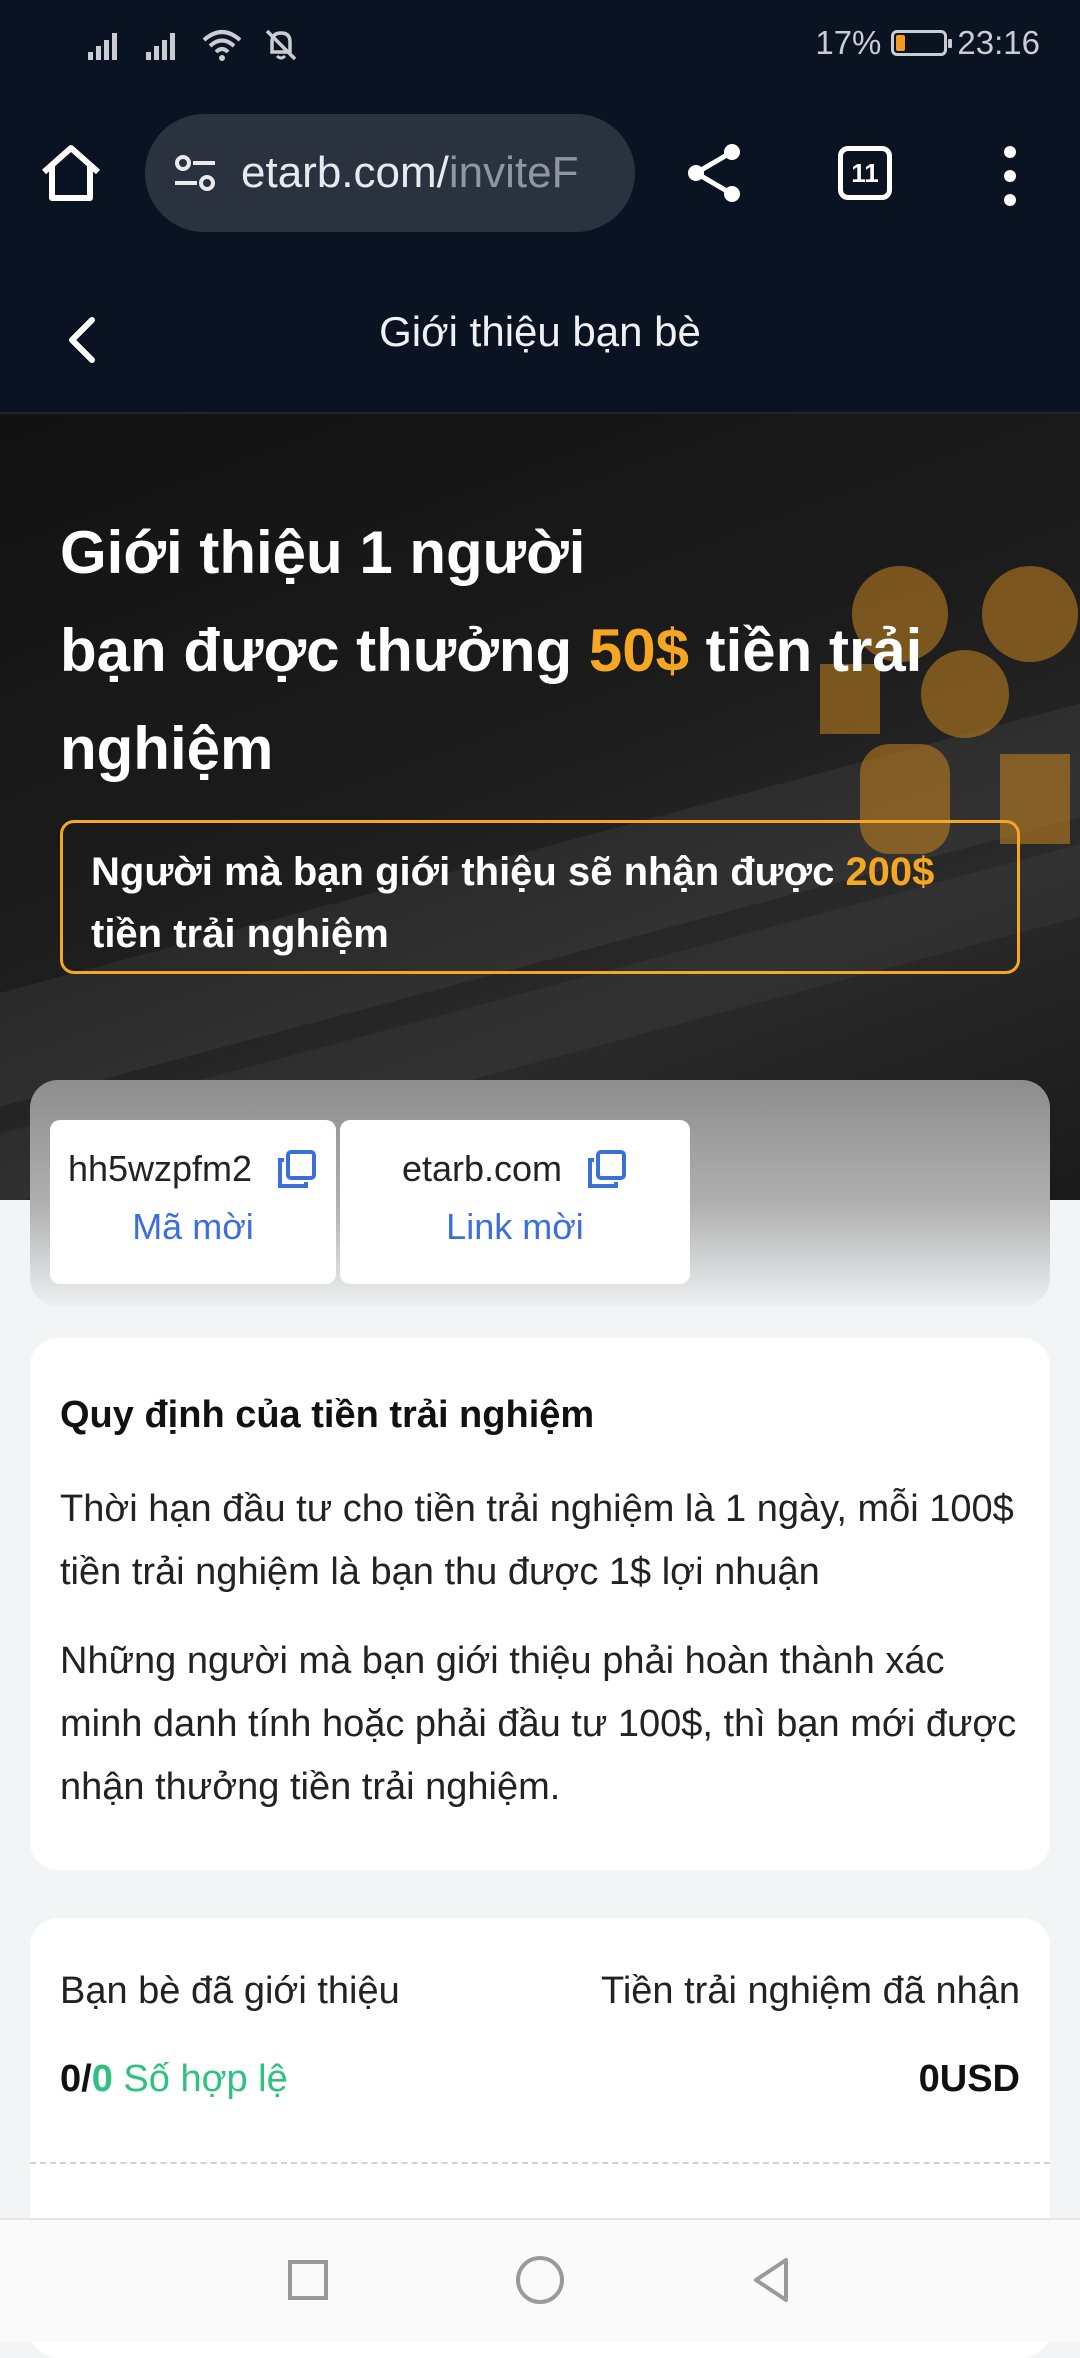  Describe the element at coordinates (715, 173) in the screenshot. I see `share-icon` at that location.